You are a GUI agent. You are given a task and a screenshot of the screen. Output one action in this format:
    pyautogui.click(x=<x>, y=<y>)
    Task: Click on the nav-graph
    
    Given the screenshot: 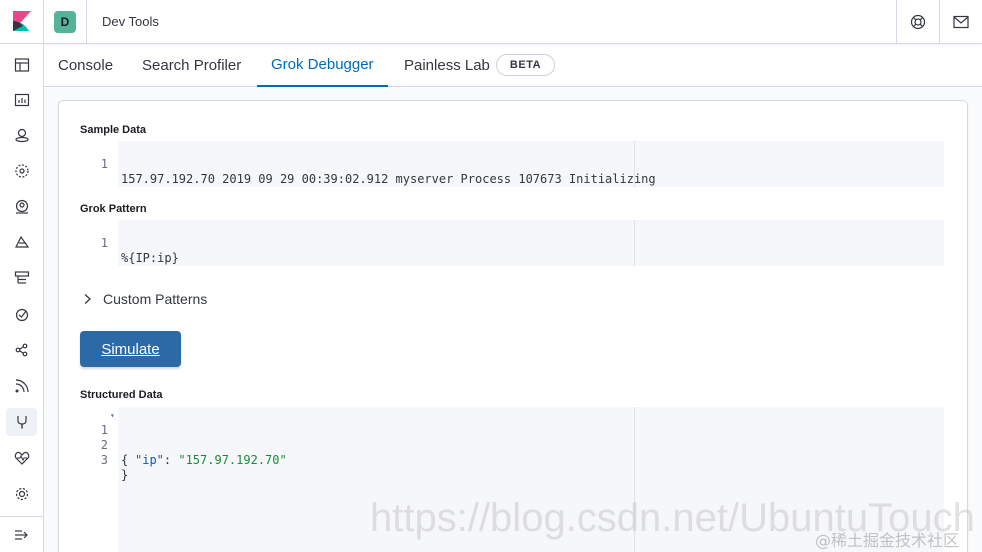 What is the action you would take?
    pyautogui.click(x=21, y=350)
    